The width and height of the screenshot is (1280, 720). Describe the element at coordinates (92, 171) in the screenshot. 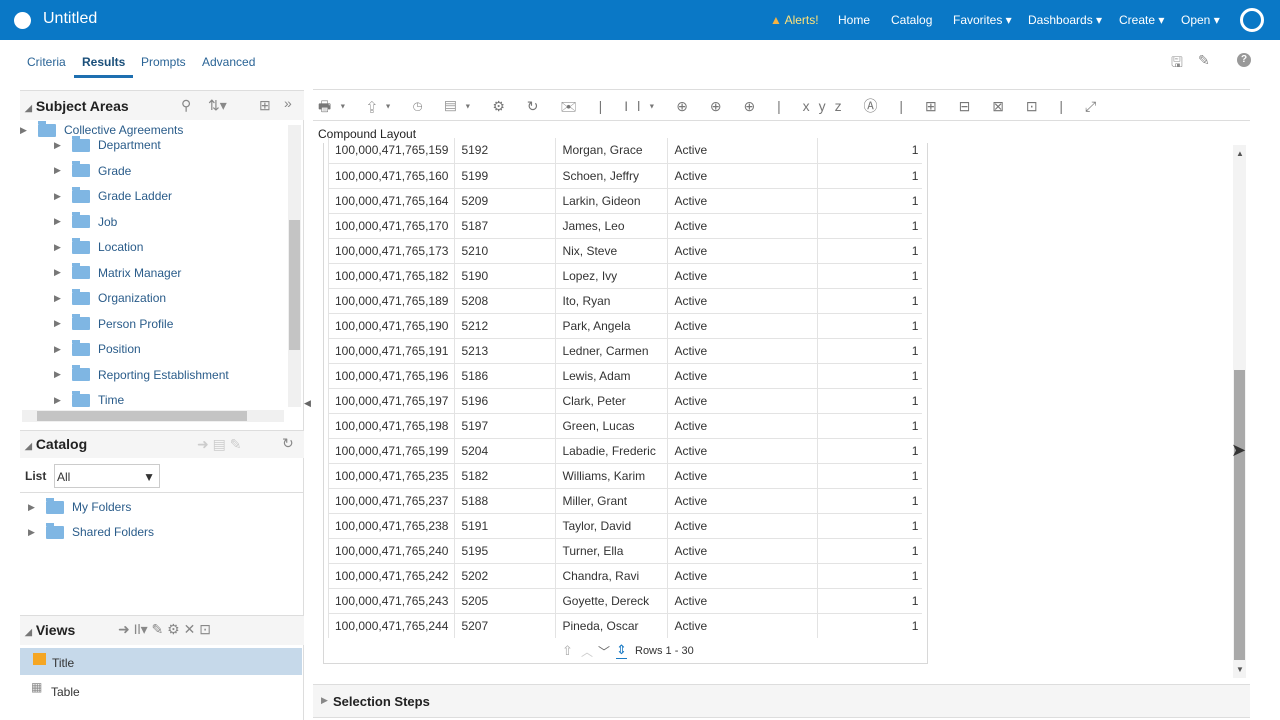

I see `tree-item: ▶ Grade` at that location.